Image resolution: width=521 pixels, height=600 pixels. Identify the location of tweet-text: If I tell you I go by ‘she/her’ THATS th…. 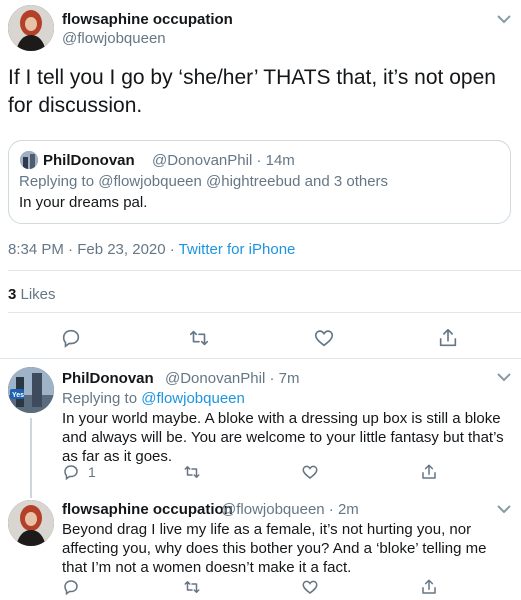
(252, 91).